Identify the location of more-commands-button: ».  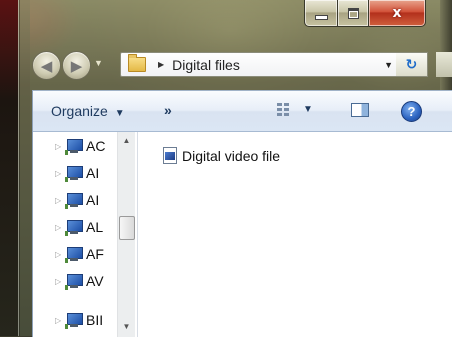
(168, 110).